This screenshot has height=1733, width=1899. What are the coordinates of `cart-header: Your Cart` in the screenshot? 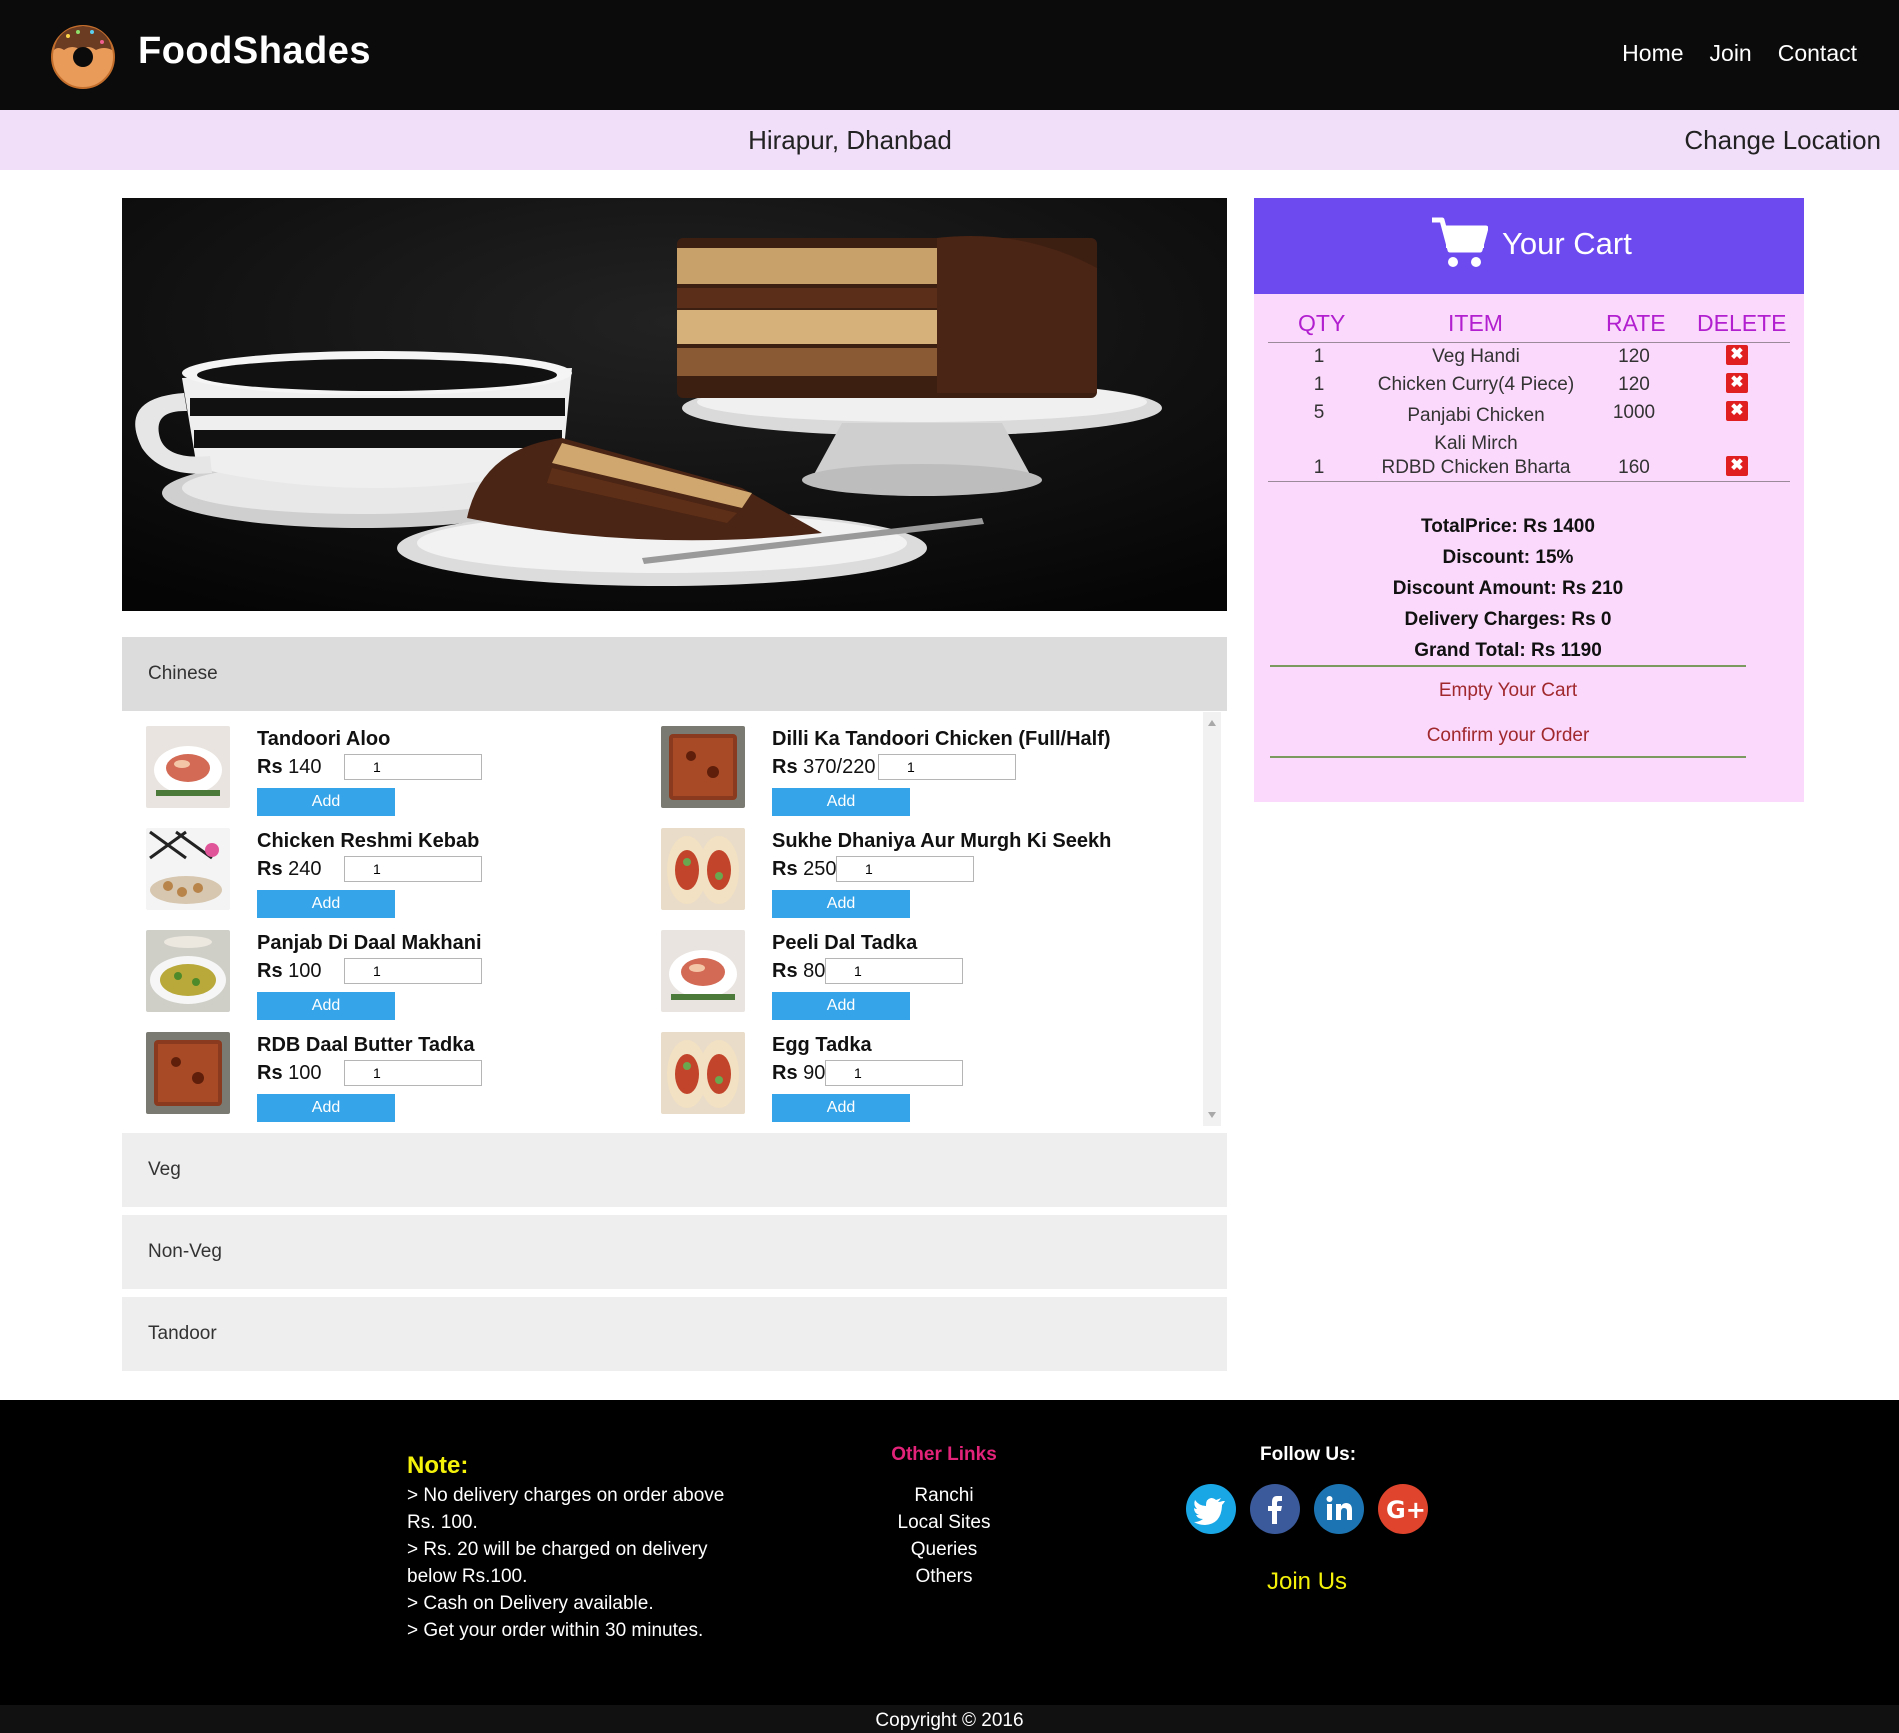 It's located at (1529, 246).